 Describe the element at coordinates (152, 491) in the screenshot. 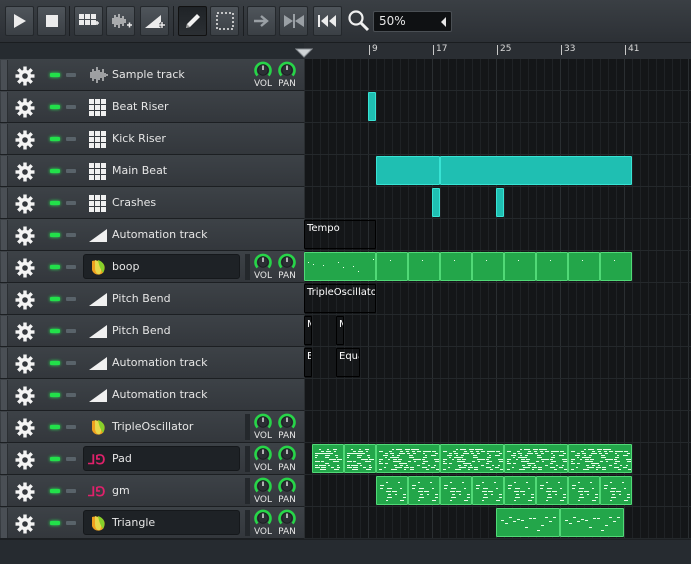

I see `track-header: ⅃⅁ gm VOL PAN` at that location.